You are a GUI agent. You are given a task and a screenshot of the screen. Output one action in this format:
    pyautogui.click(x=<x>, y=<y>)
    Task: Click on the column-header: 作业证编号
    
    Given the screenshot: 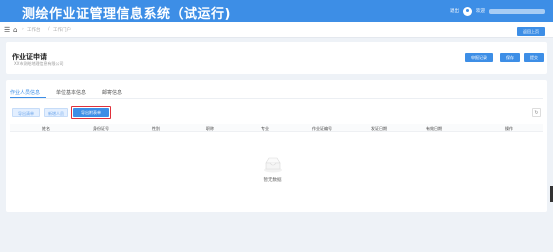 What is the action you would take?
    pyautogui.click(x=322, y=128)
    